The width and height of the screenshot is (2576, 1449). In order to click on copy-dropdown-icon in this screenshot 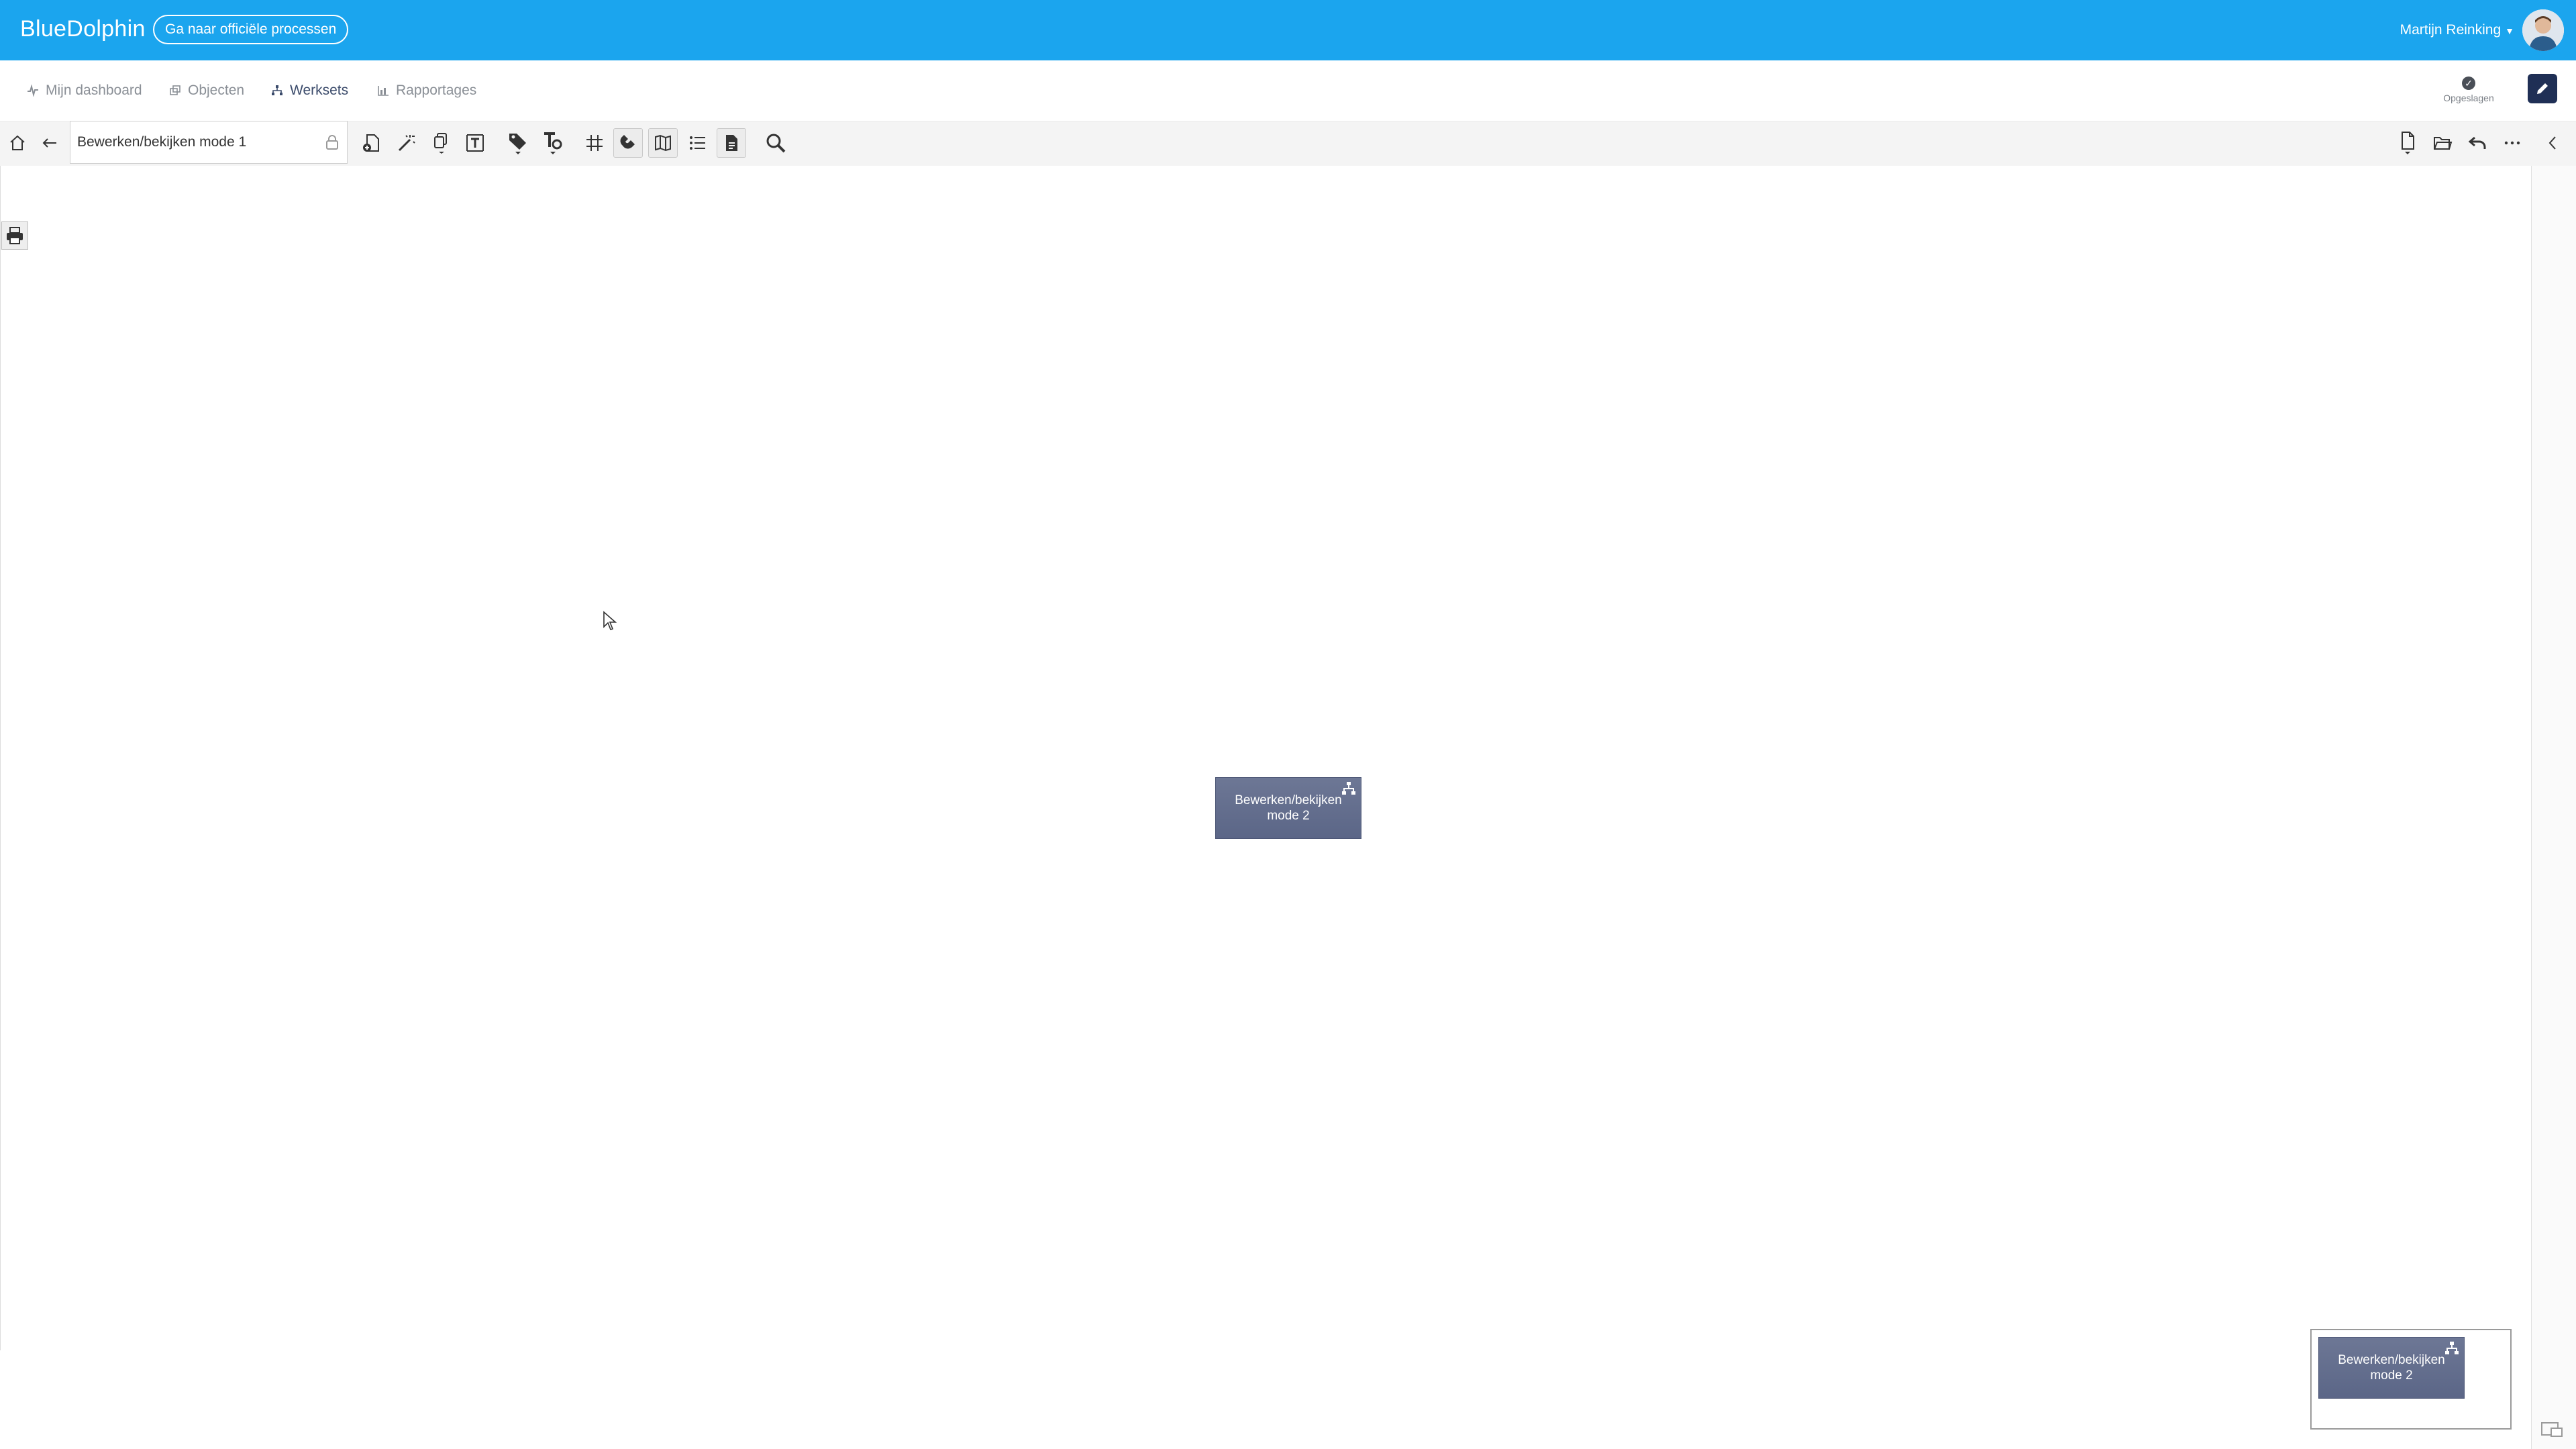, I will do `click(440, 143)`.